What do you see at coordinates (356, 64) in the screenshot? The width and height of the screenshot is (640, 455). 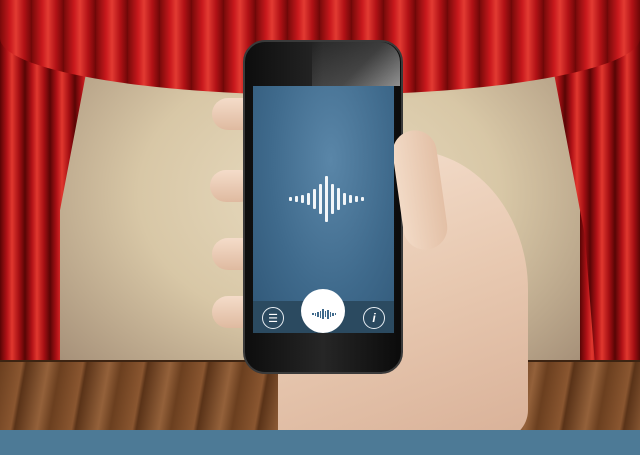 I see `screen-glare` at bounding box center [356, 64].